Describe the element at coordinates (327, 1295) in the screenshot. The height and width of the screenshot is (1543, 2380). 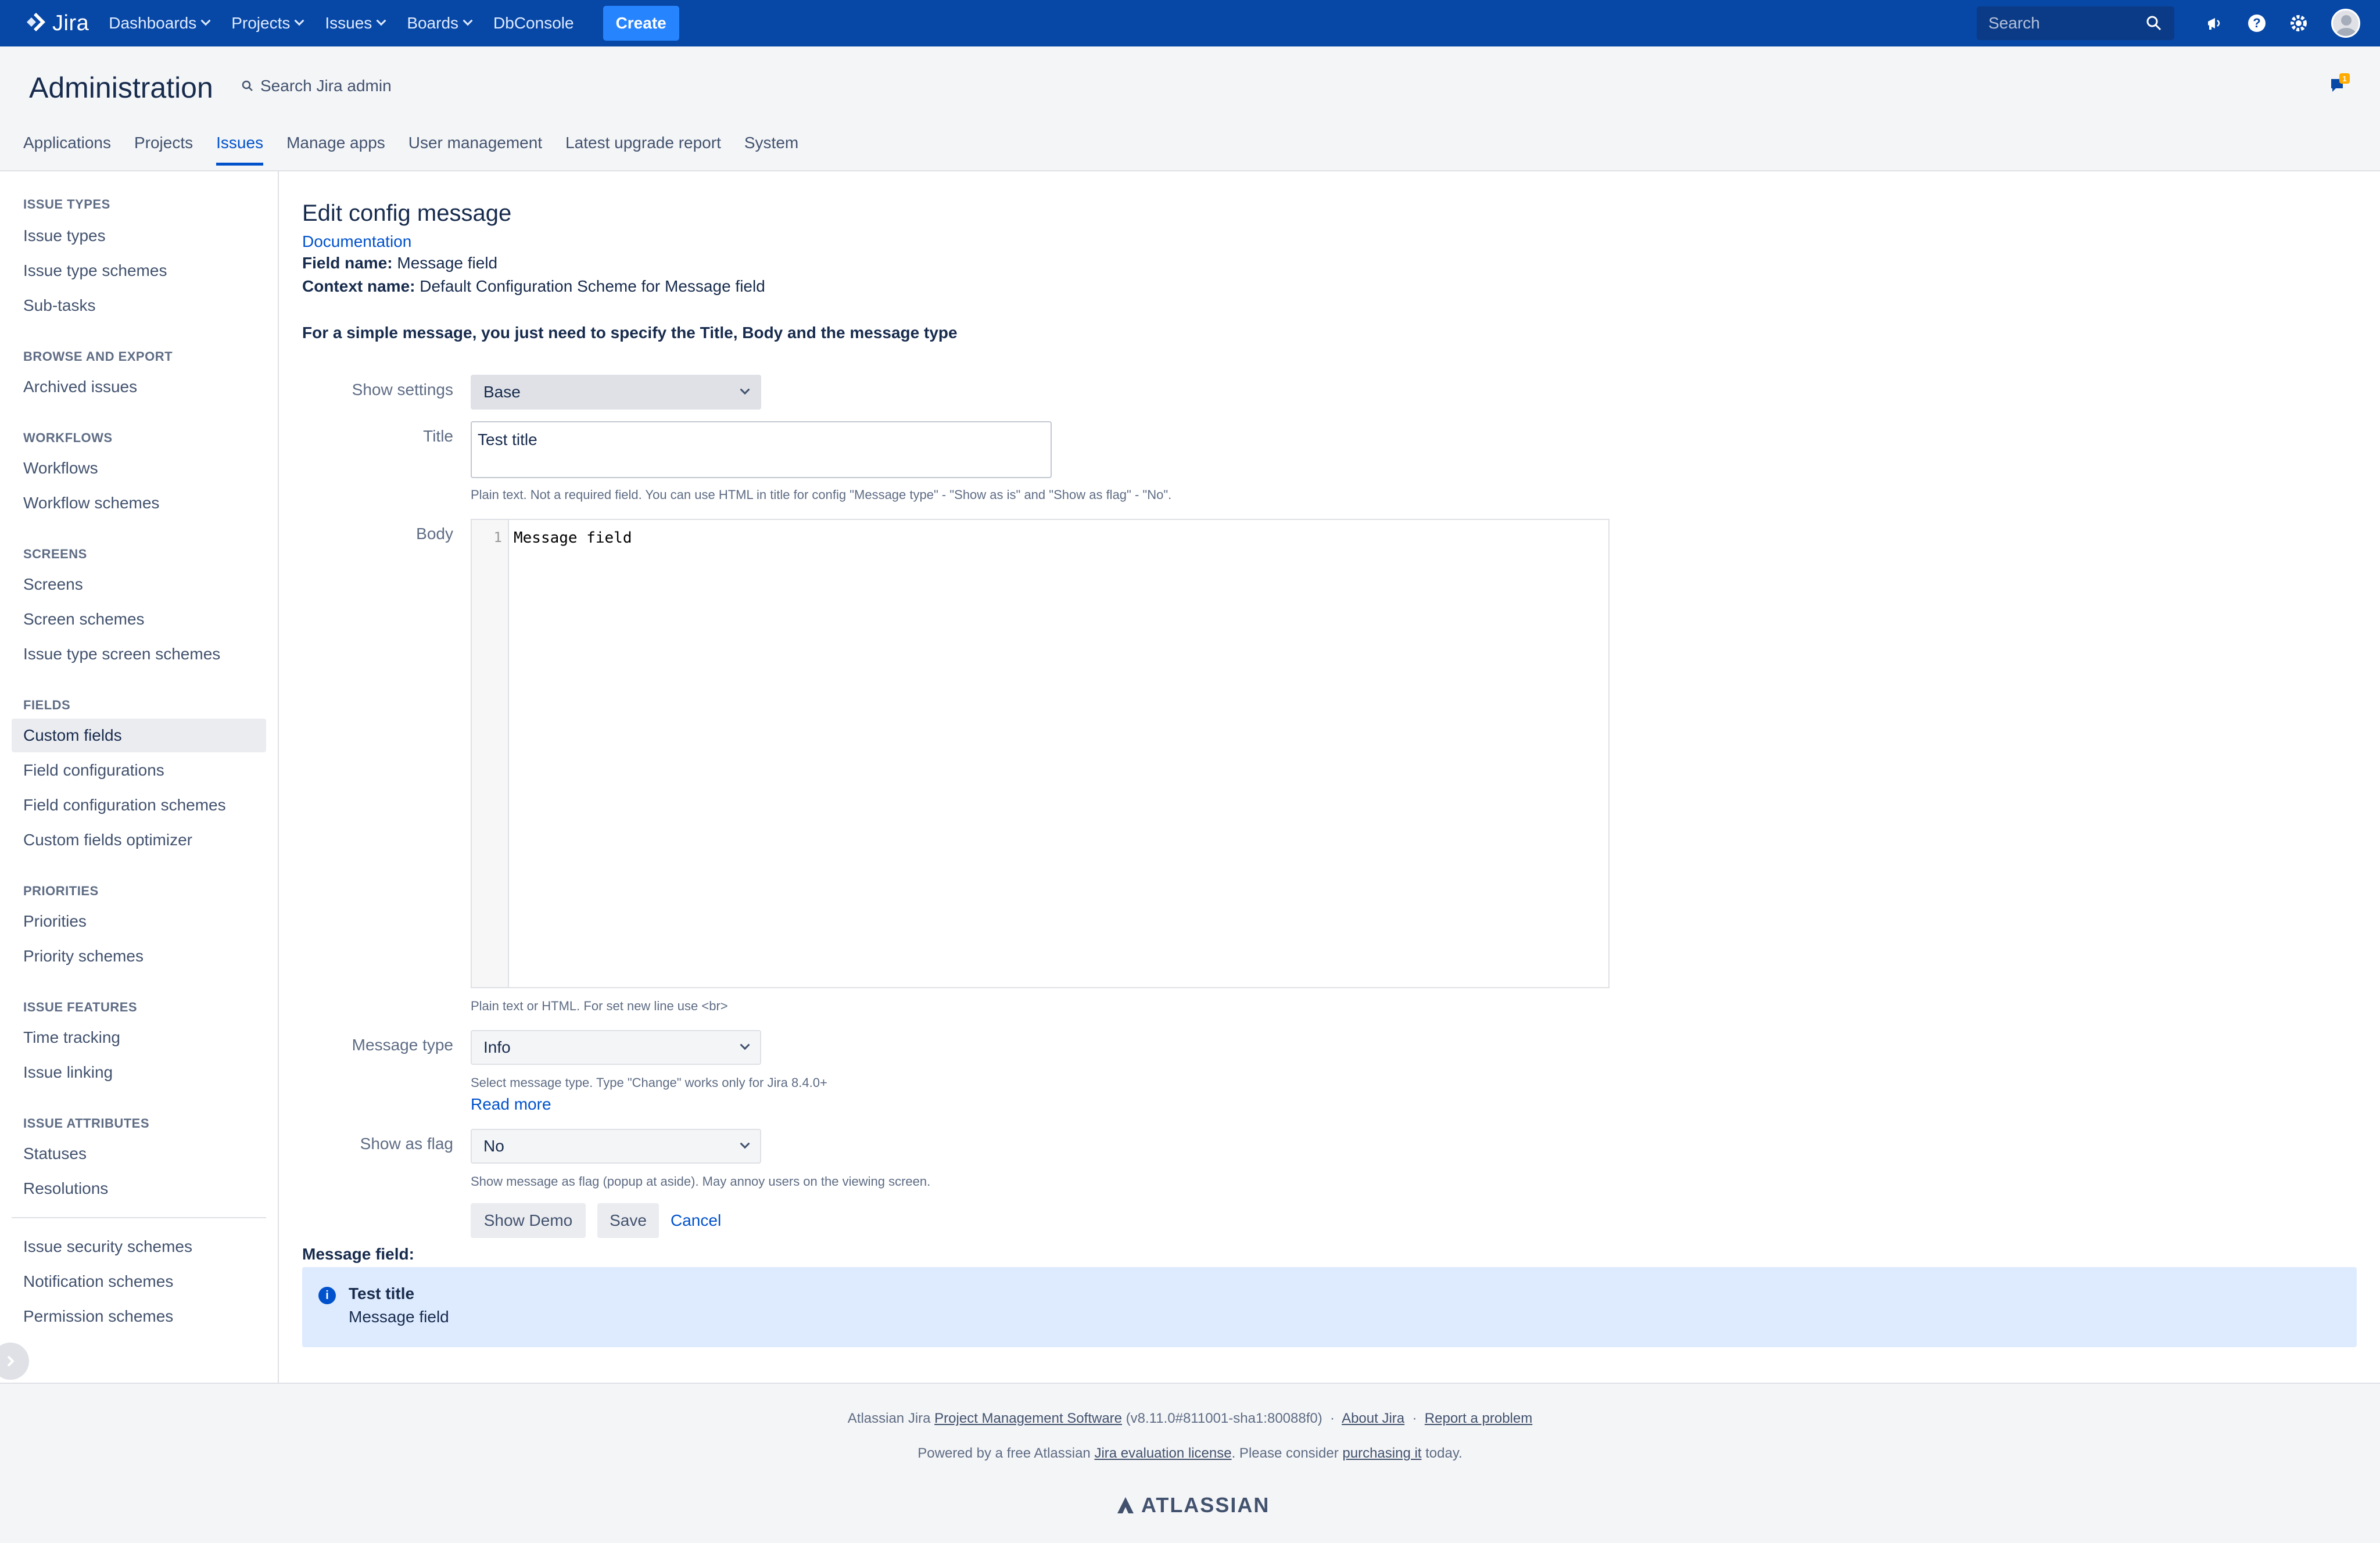
I see `info-icon: i` at that location.